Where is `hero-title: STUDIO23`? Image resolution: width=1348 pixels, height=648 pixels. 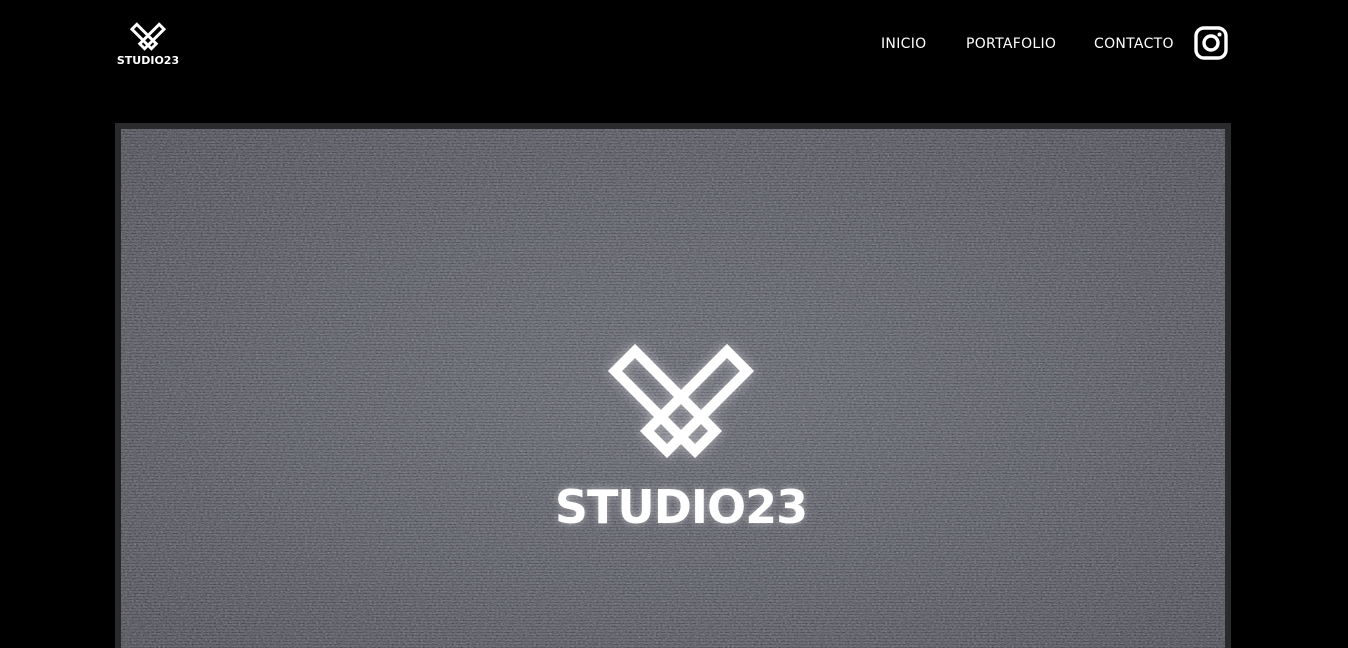 hero-title: STUDIO23 is located at coordinates (681, 507).